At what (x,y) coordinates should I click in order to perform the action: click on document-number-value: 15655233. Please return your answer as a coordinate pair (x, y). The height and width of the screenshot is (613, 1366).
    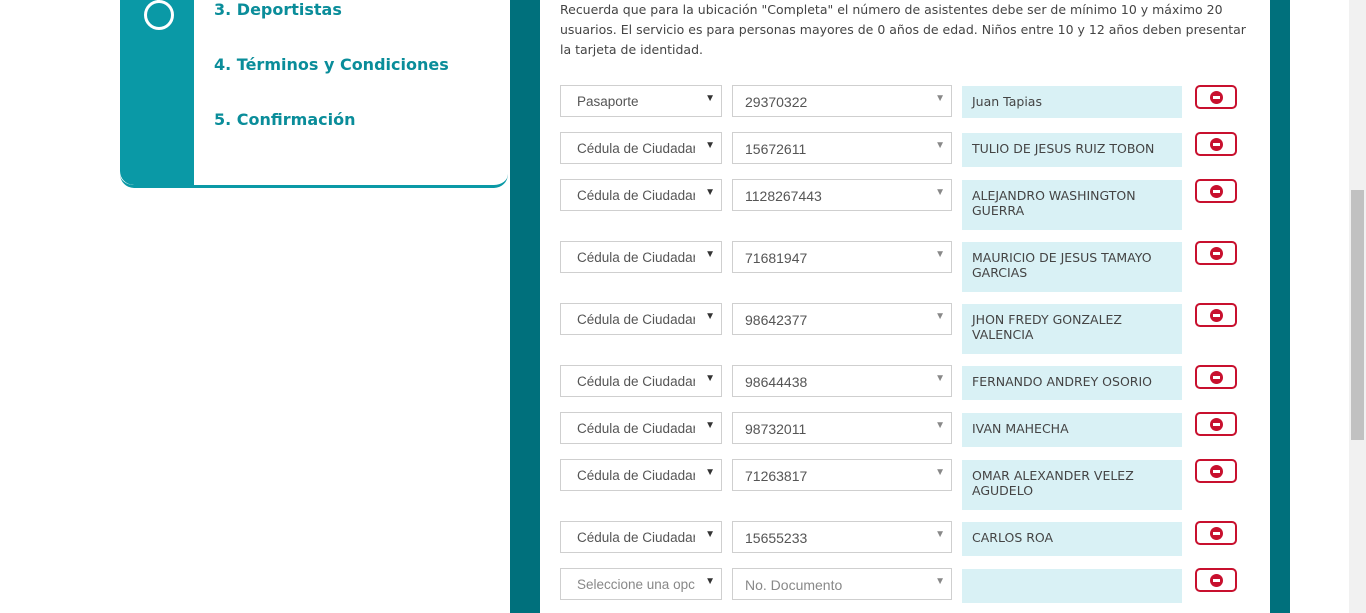
    Looking at the image, I should click on (776, 538).